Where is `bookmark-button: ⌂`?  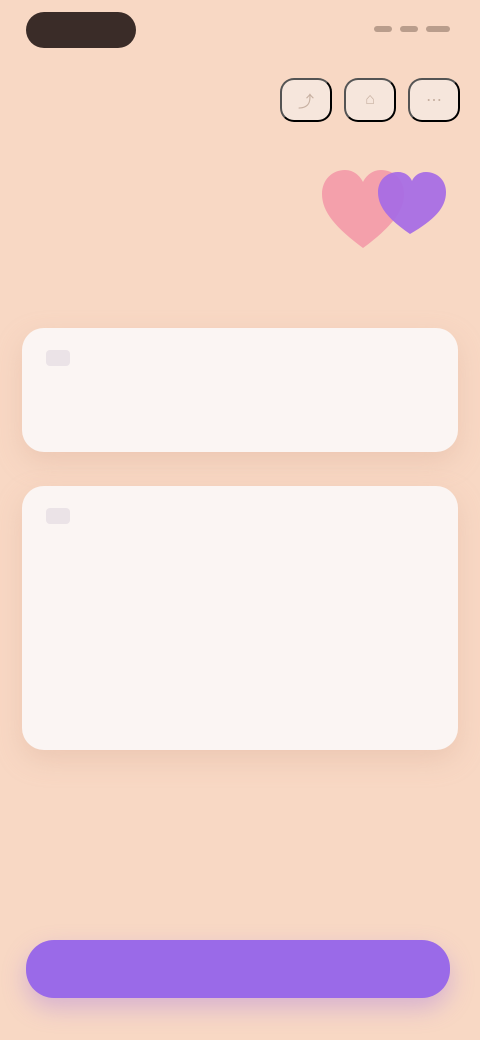
bookmark-button: ⌂ is located at coordinates (370, 100).